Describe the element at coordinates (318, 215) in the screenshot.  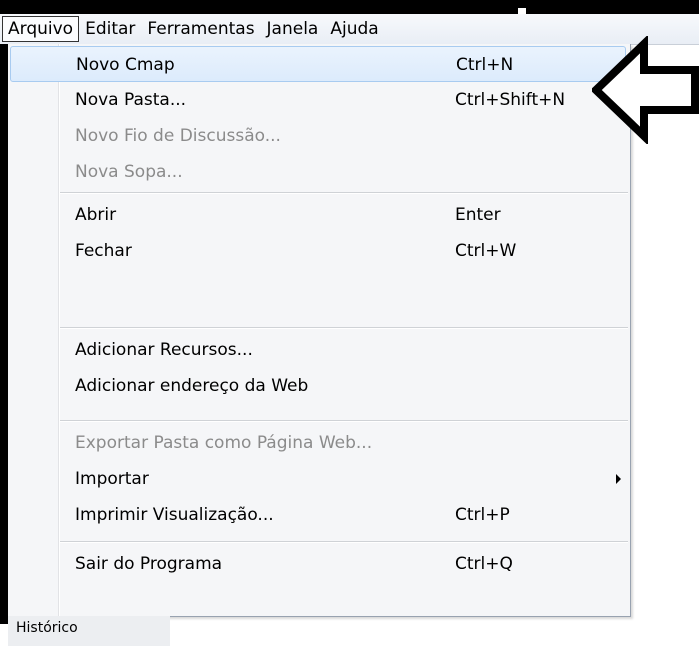
I see `menu-item-abrir: Abrir Enter` at that location.